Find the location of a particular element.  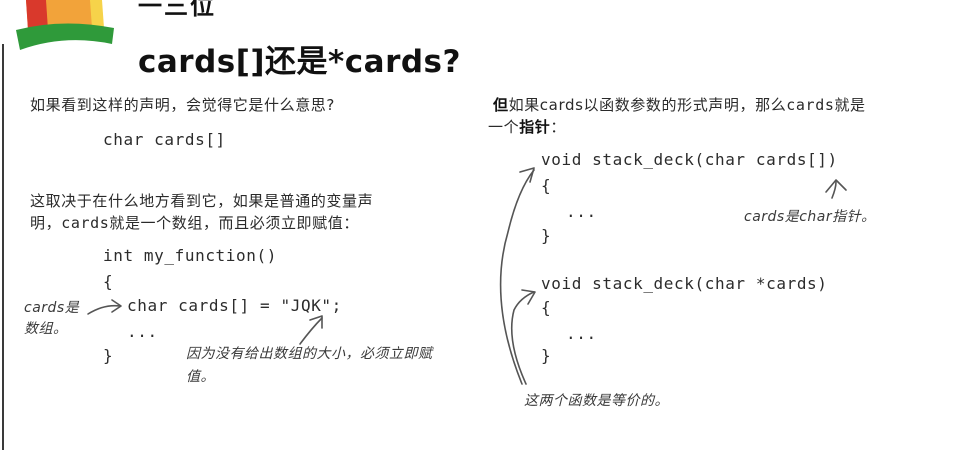

arrow-equivalent-lower-icon is located at coordinates (522, 338).